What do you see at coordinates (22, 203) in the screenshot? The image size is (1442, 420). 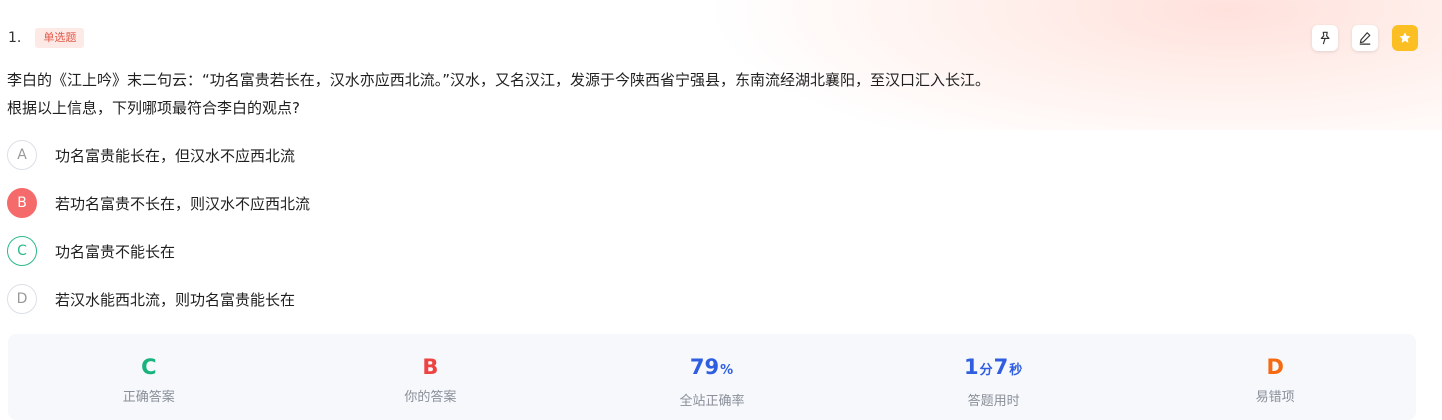 I see `option-letter-b: B` at bounding box center [22, 203].